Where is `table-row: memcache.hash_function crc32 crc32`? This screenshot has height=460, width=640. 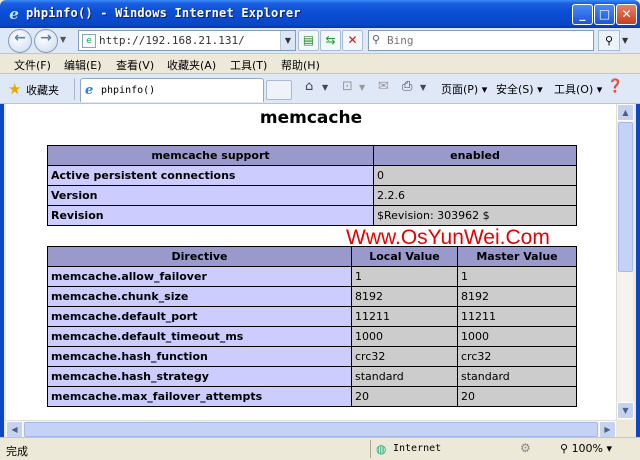 table-row: memcache.hash_function crc32 crc32 is located at coordinates (312, 356).